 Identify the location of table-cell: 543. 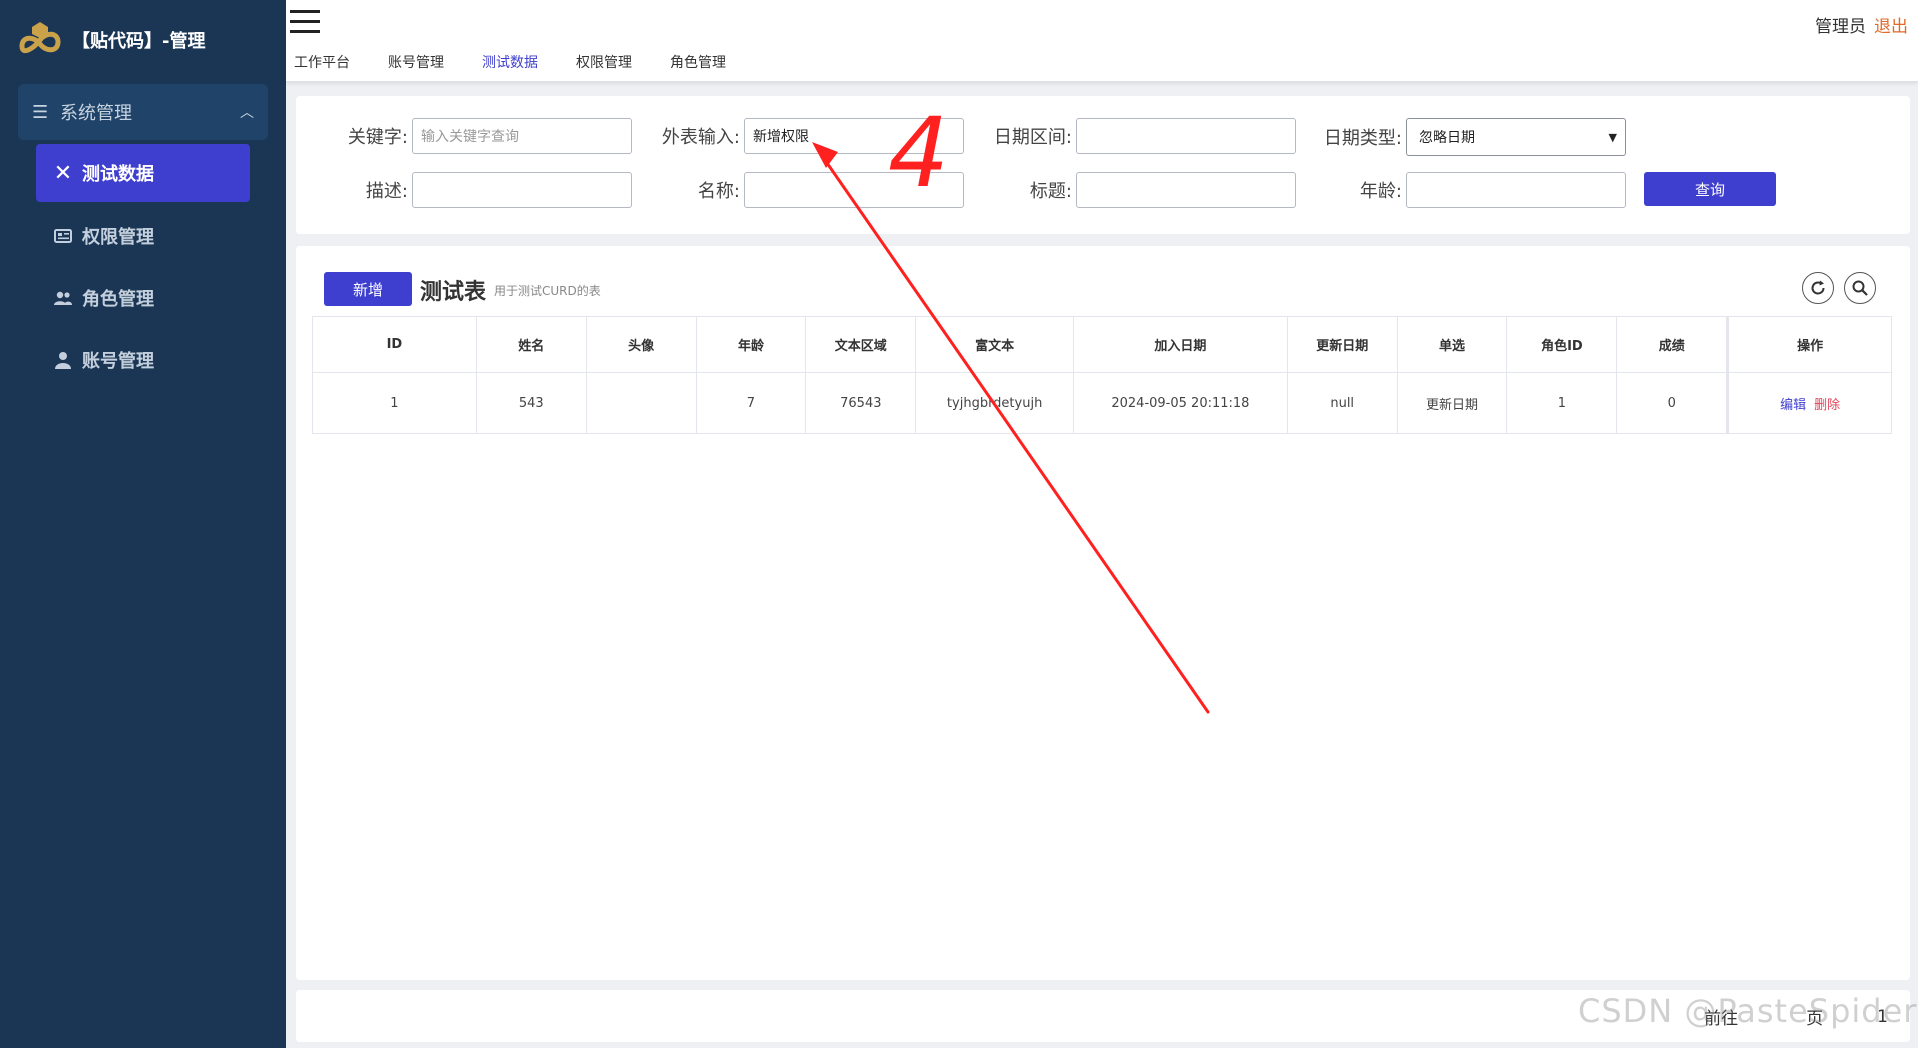
(532, 403).